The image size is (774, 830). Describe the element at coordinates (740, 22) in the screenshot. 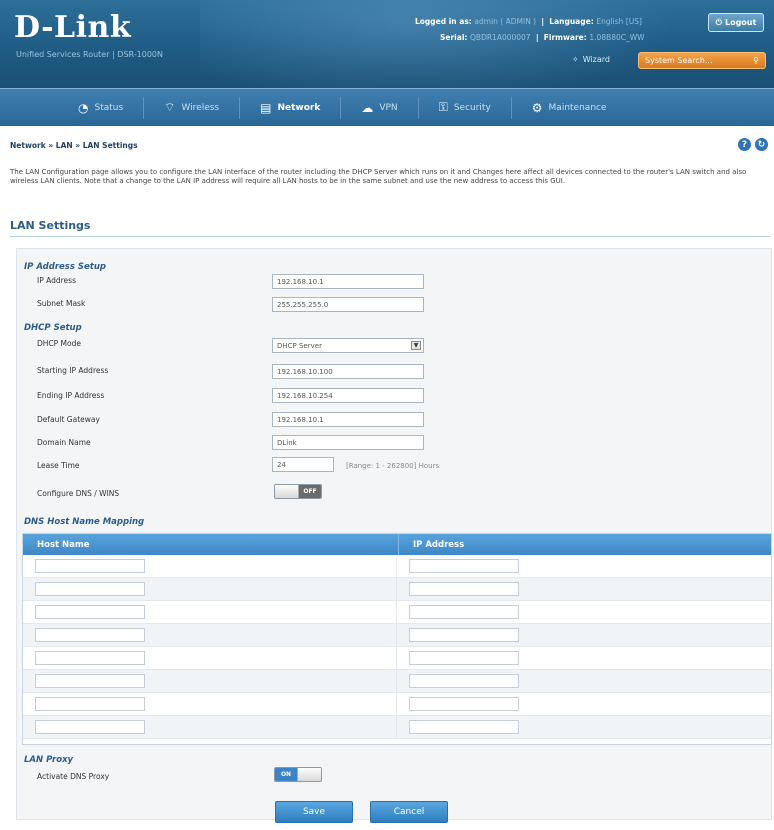

I see `logout-label: Logout` at that location.